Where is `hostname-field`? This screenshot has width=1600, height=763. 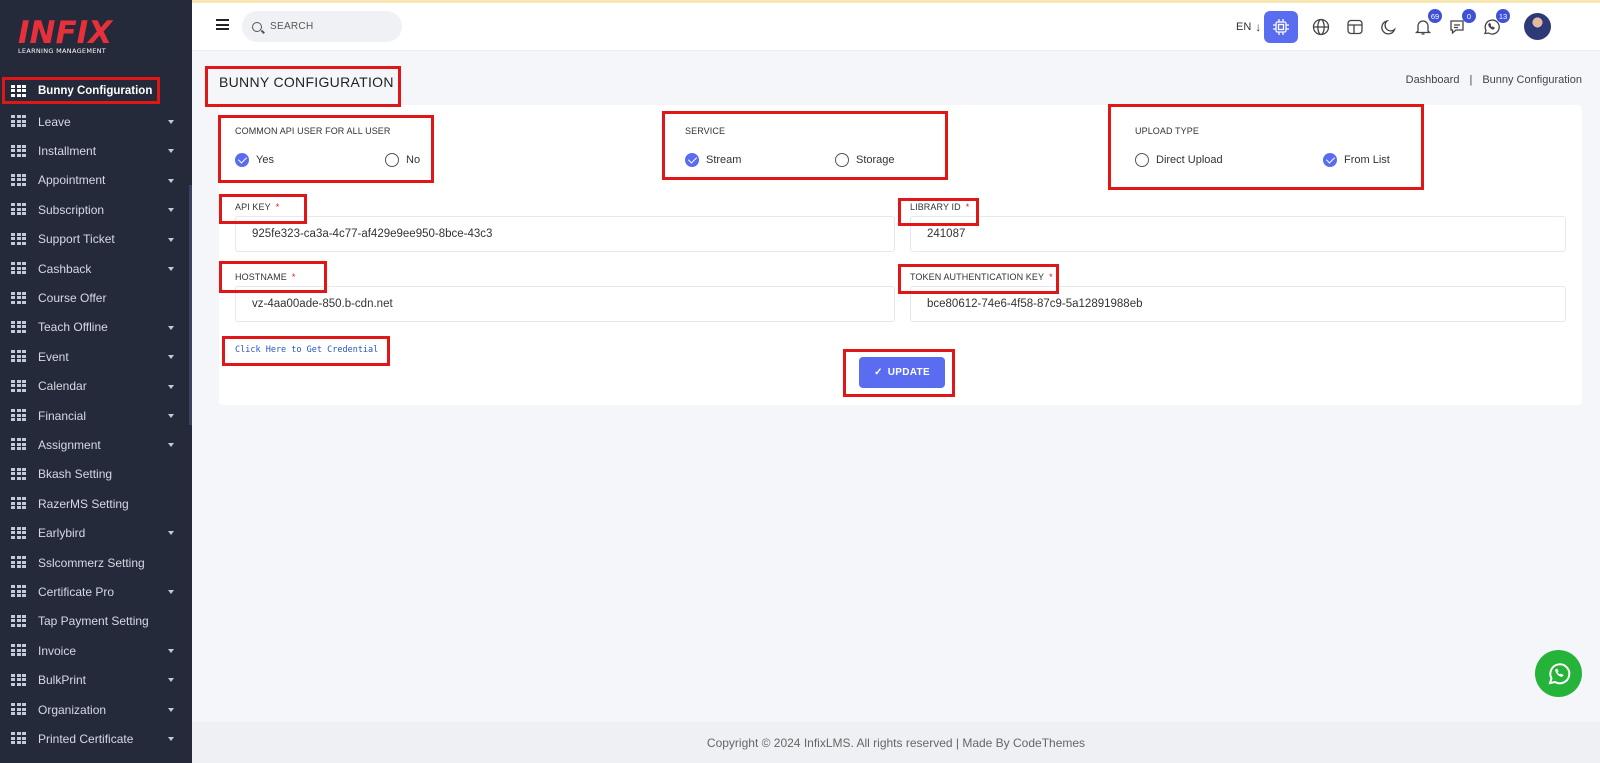
hostname-field is located at coordinates (565, 304).